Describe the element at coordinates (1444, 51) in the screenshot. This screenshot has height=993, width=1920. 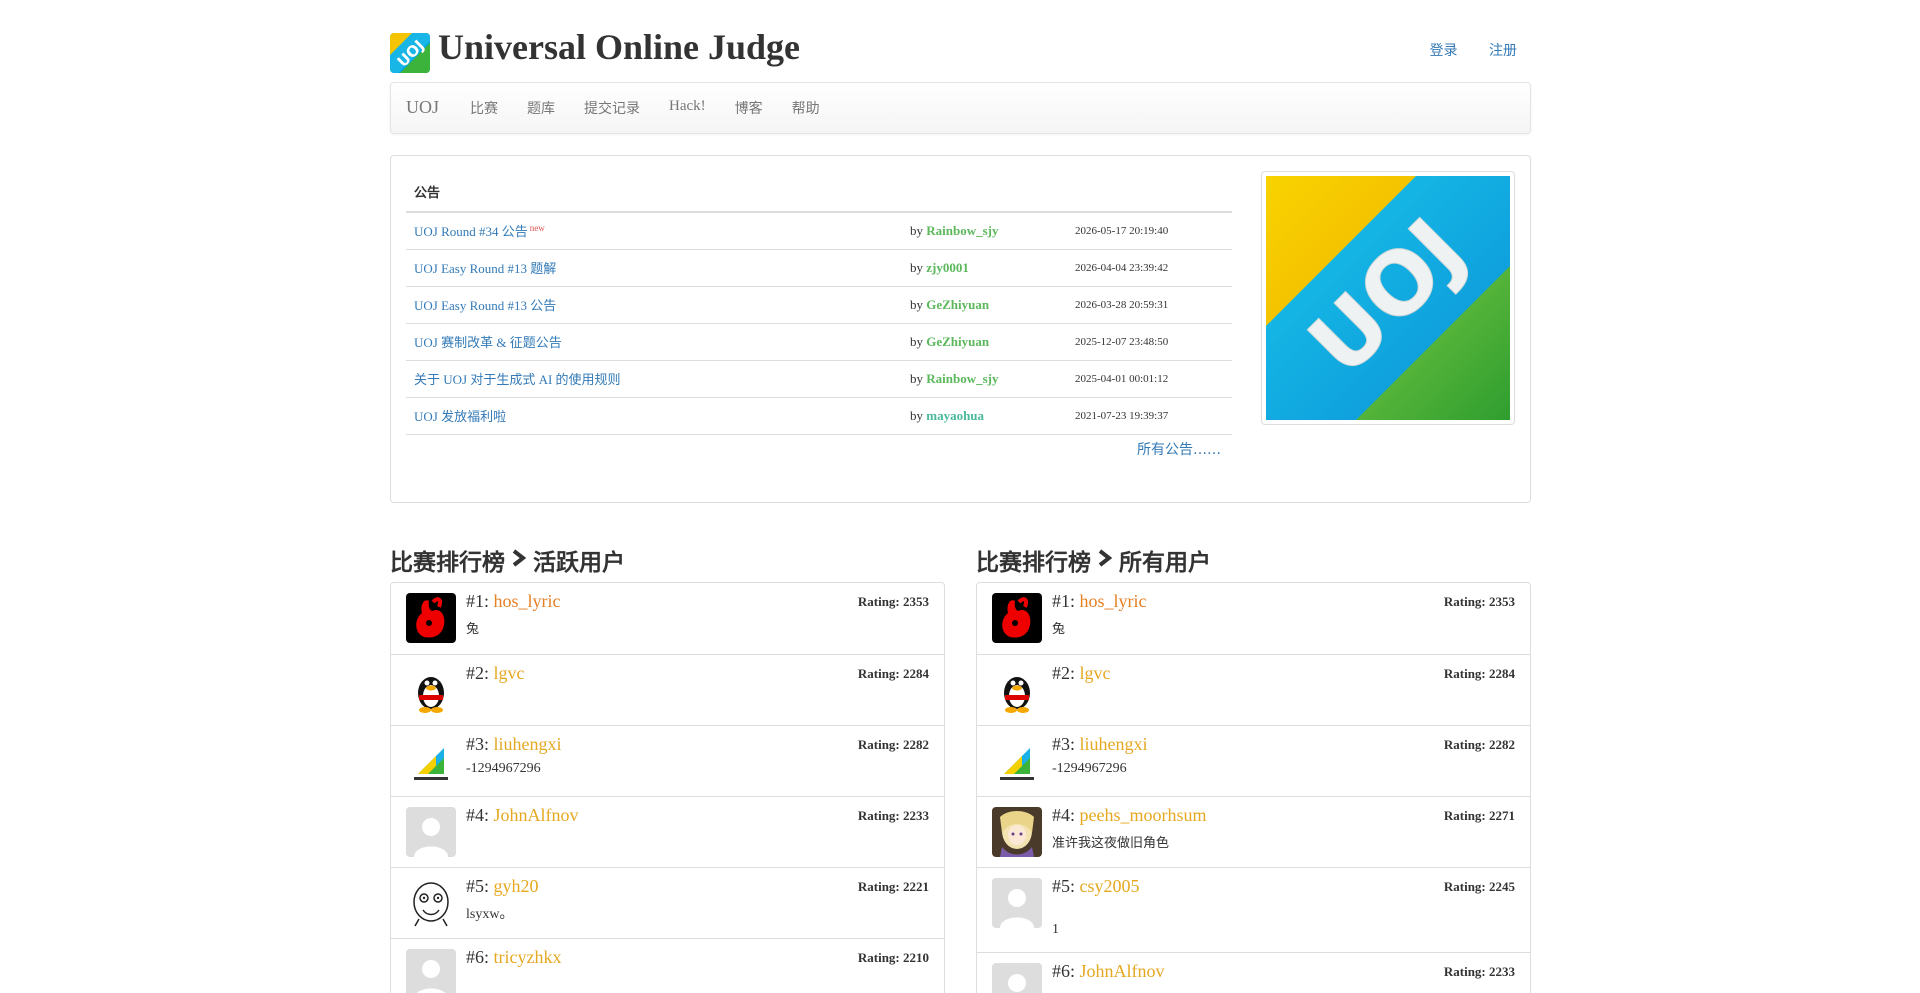
I see `login-link: 登录` at that location.